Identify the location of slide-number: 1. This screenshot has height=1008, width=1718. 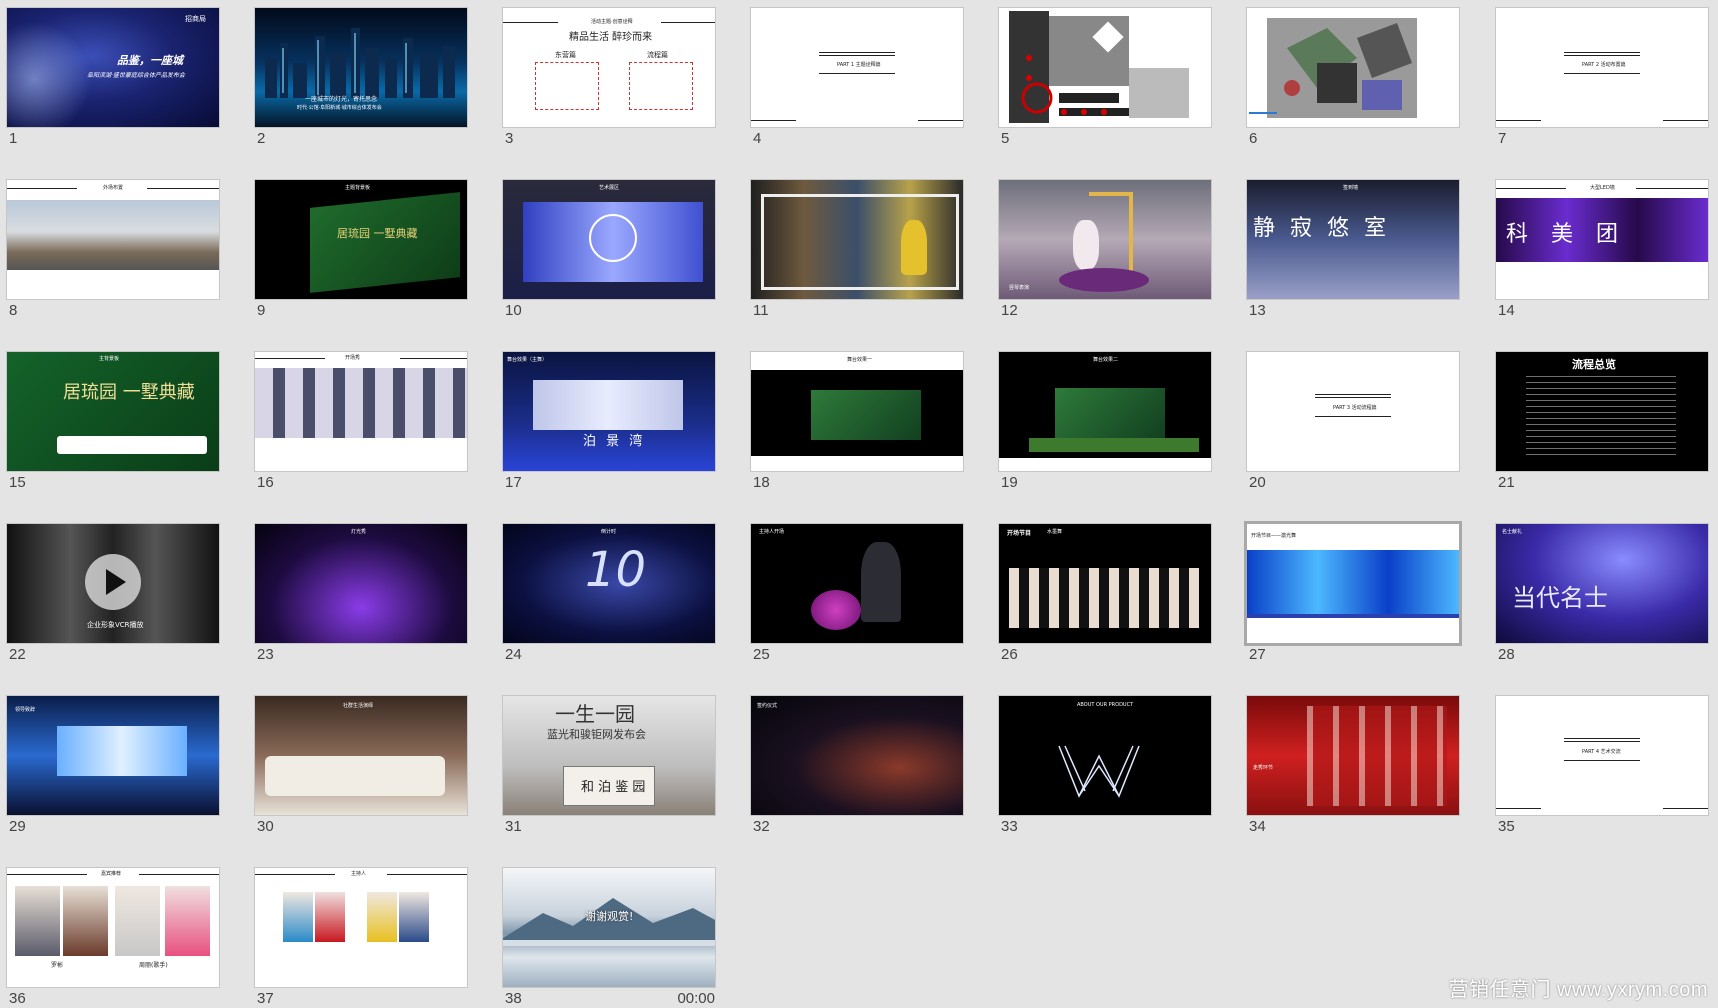
(13, 138).